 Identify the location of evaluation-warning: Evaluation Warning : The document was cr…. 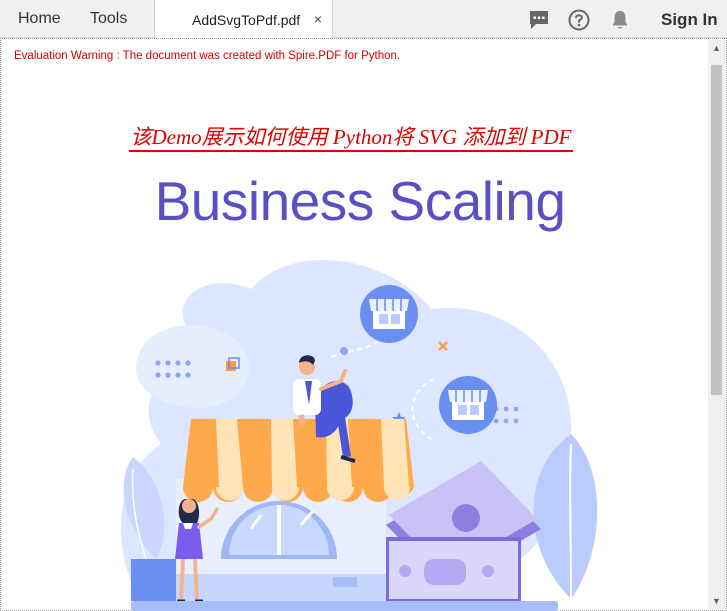
(207, 56).